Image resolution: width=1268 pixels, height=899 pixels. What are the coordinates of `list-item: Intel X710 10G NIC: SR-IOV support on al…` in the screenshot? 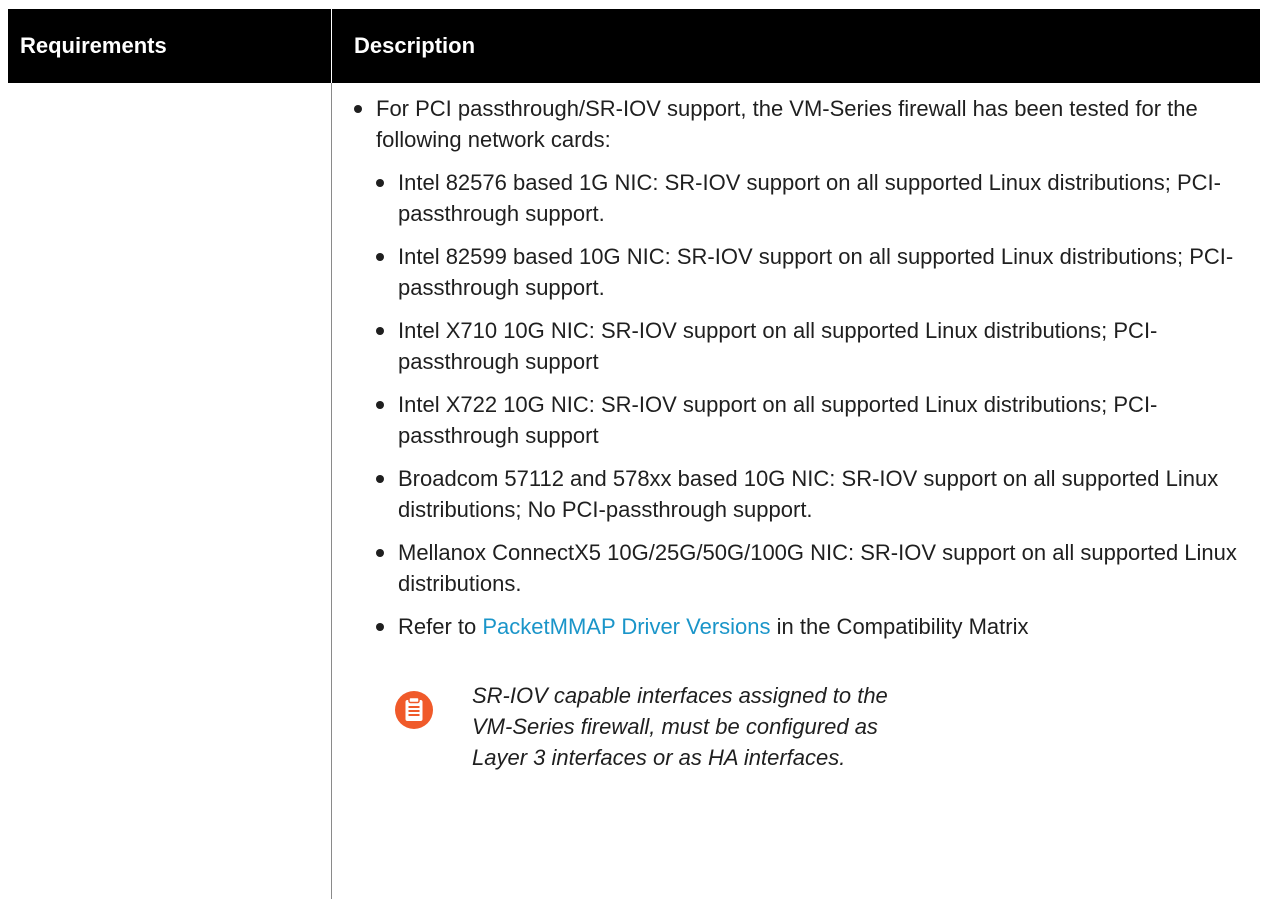 It's located at (813, 346).